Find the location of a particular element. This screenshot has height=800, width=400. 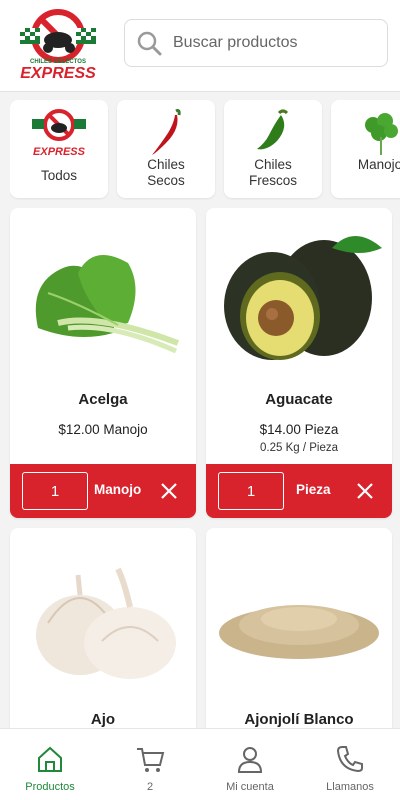

quantity-unit: Manojo is located at coordinates (118, 489).